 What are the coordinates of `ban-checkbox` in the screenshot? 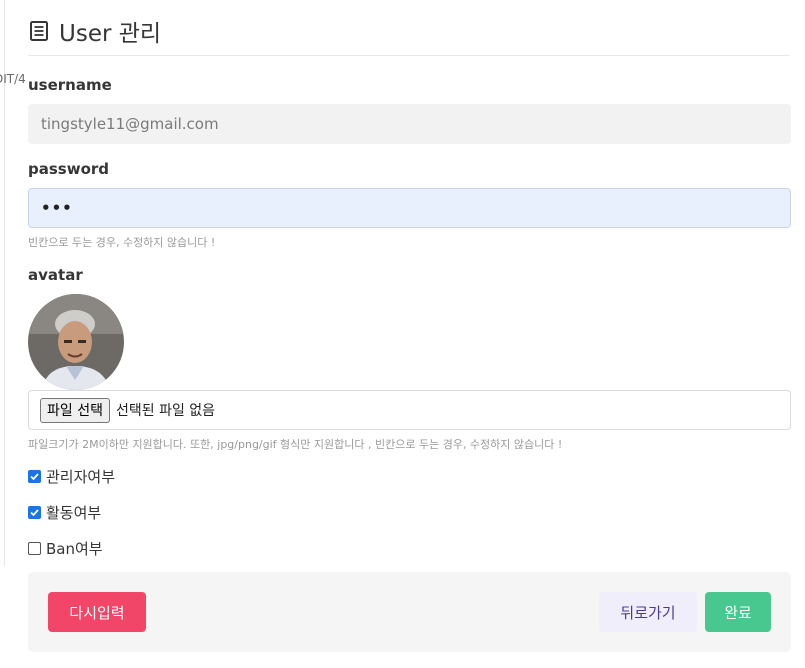 It's located at (34, 548).